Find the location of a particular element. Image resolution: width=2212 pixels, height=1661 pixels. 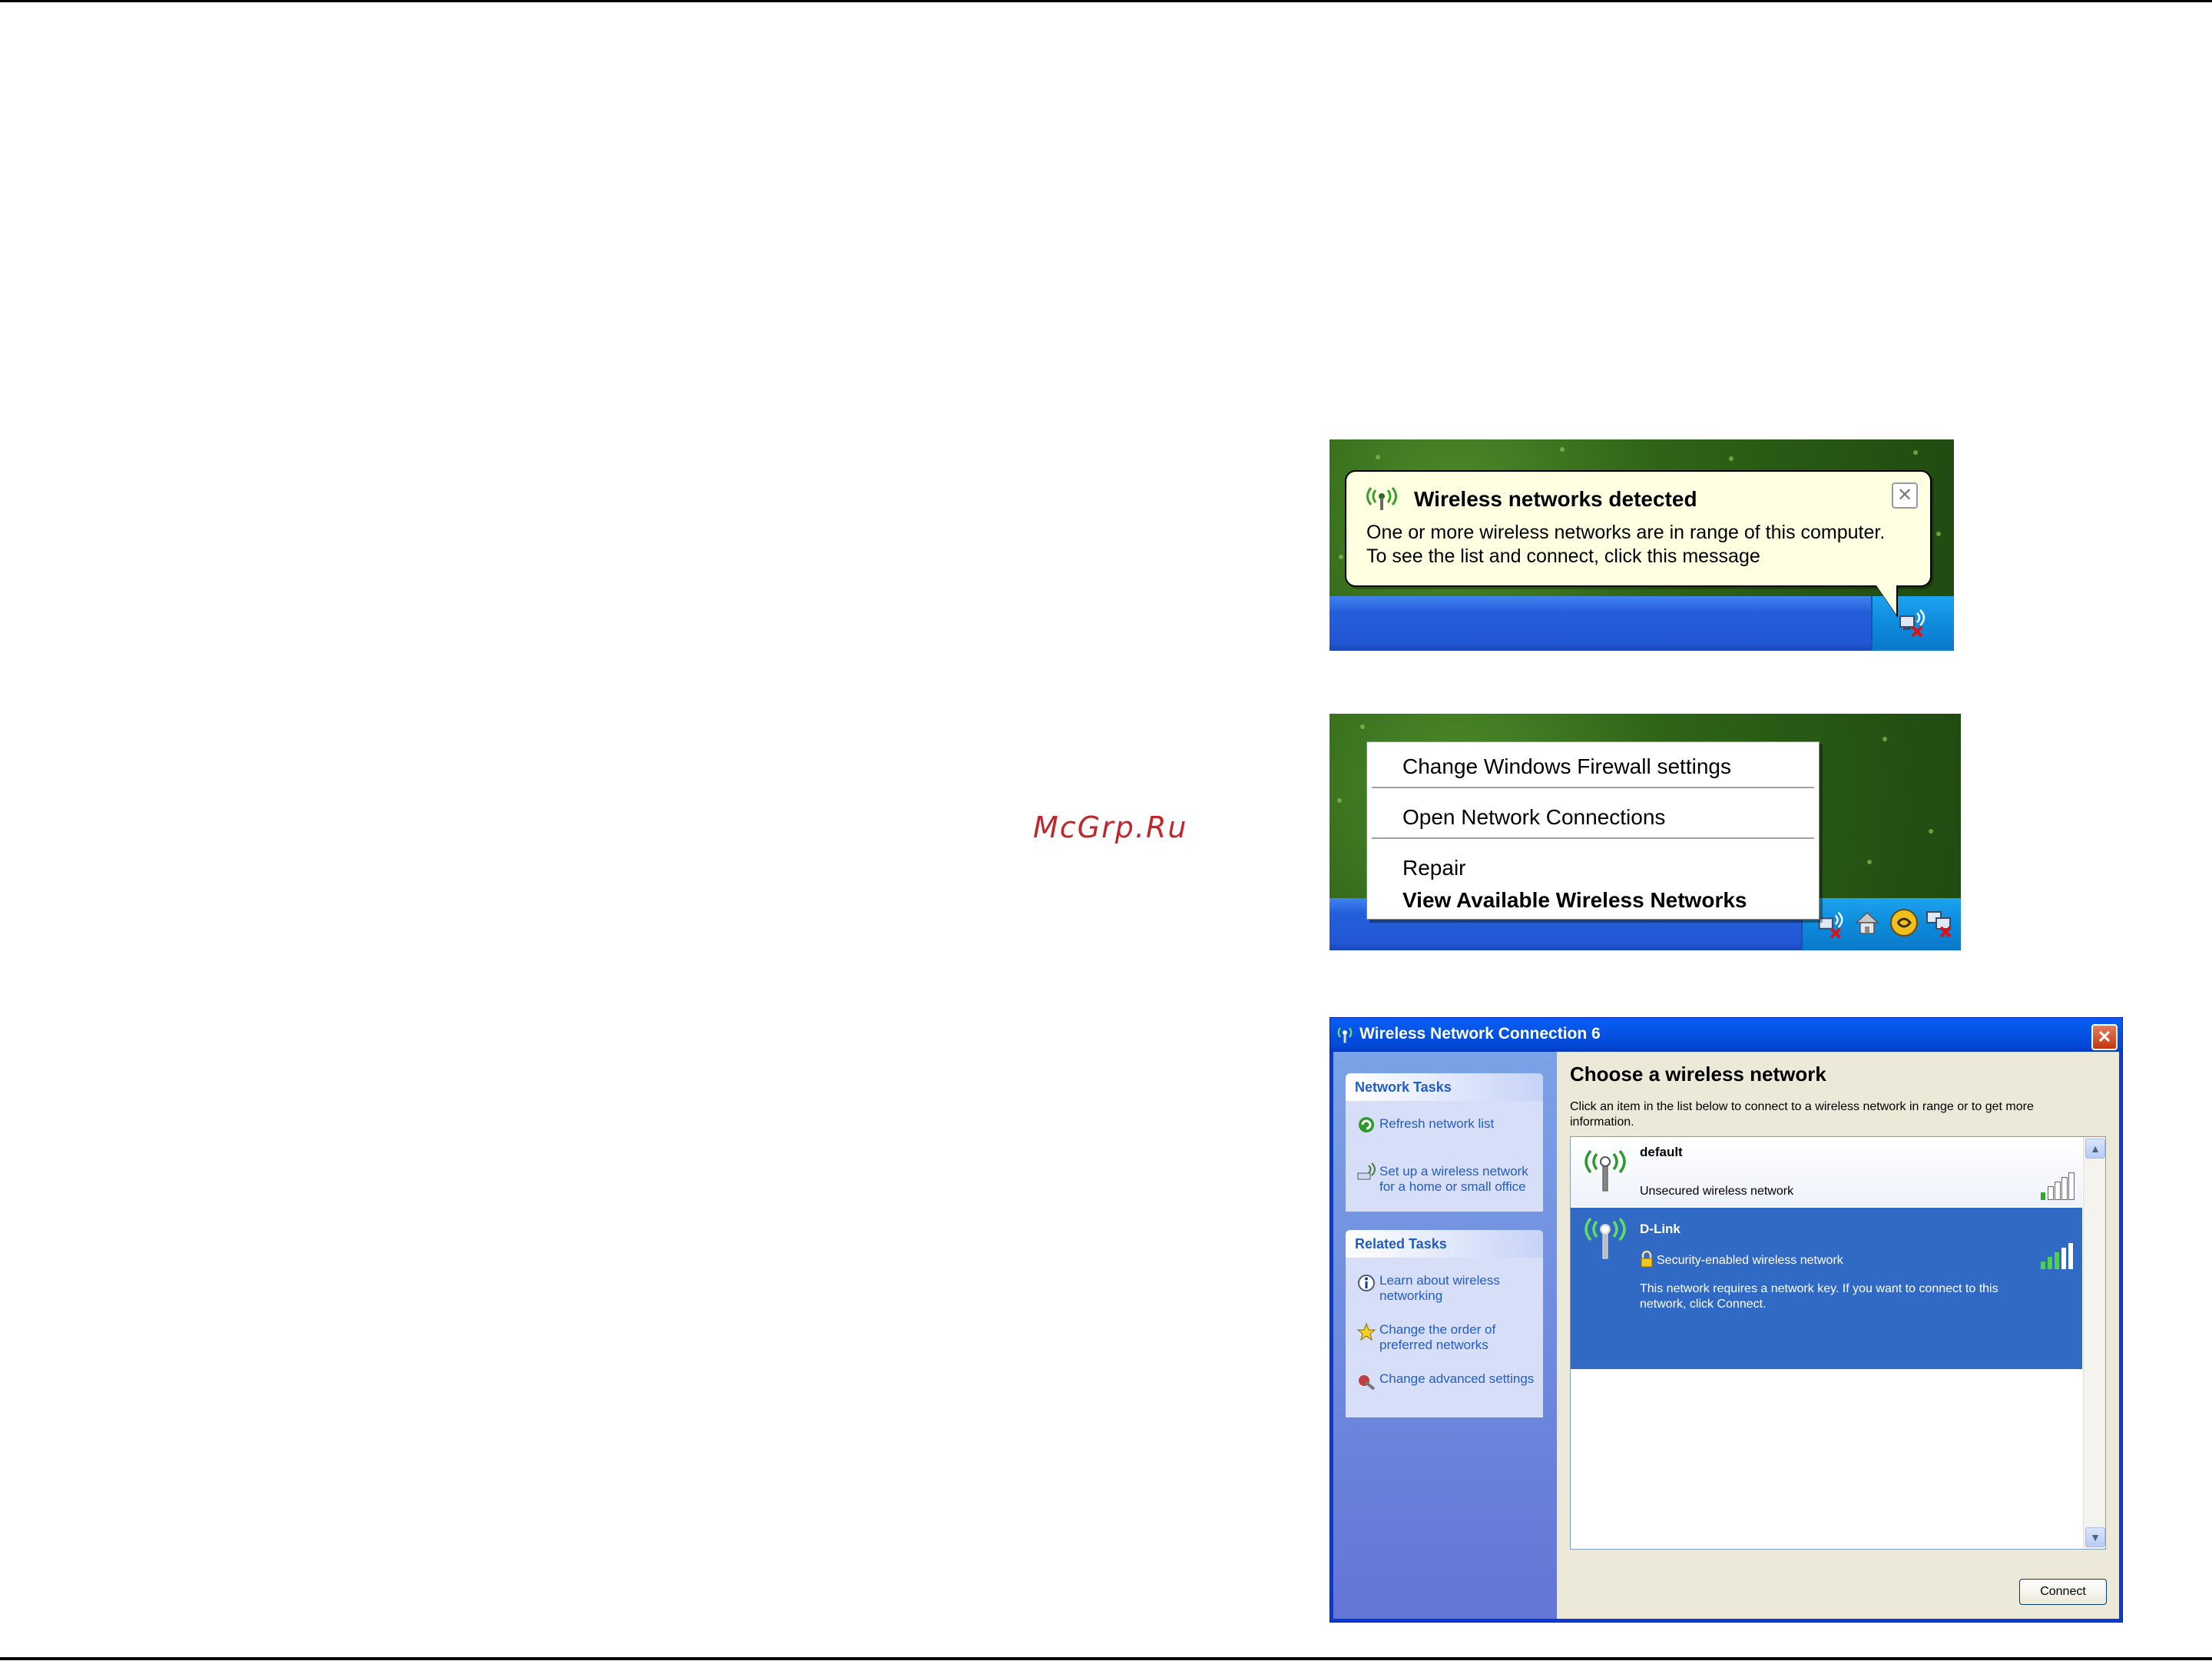

lock-icon is located at coordinates (1647, 1259).